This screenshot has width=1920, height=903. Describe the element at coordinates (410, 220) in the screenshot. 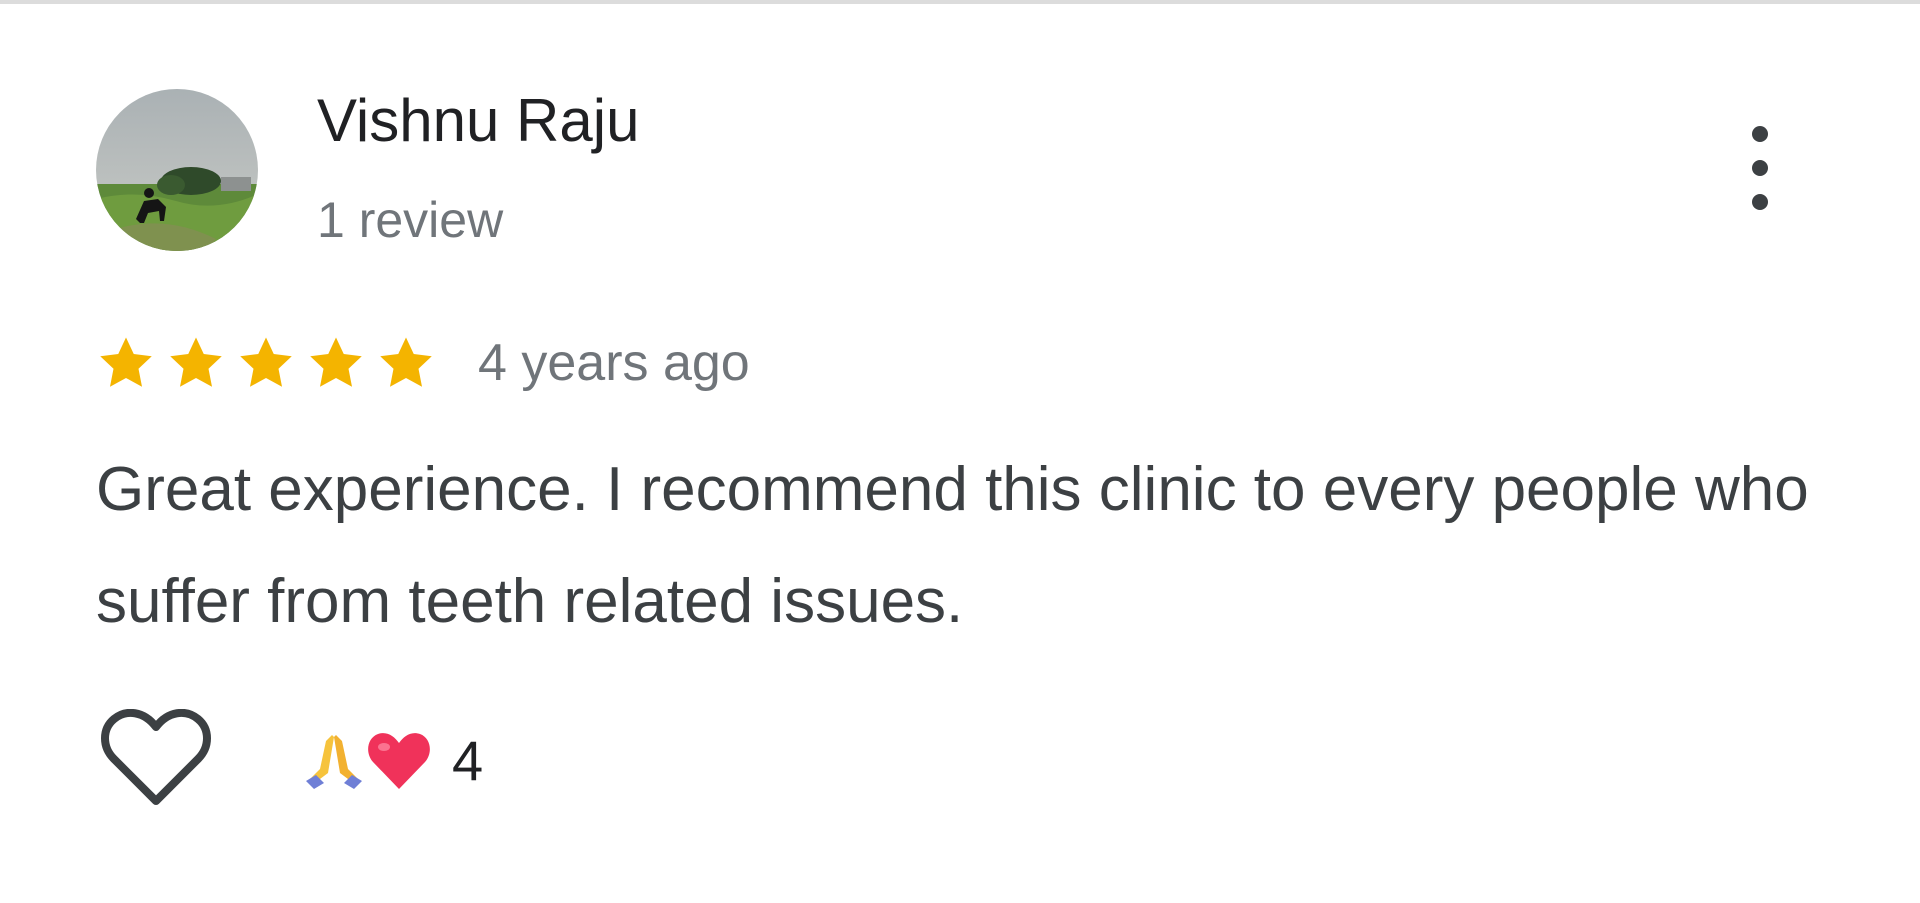

I see `reviewer-review-count: 1 review` at that location.